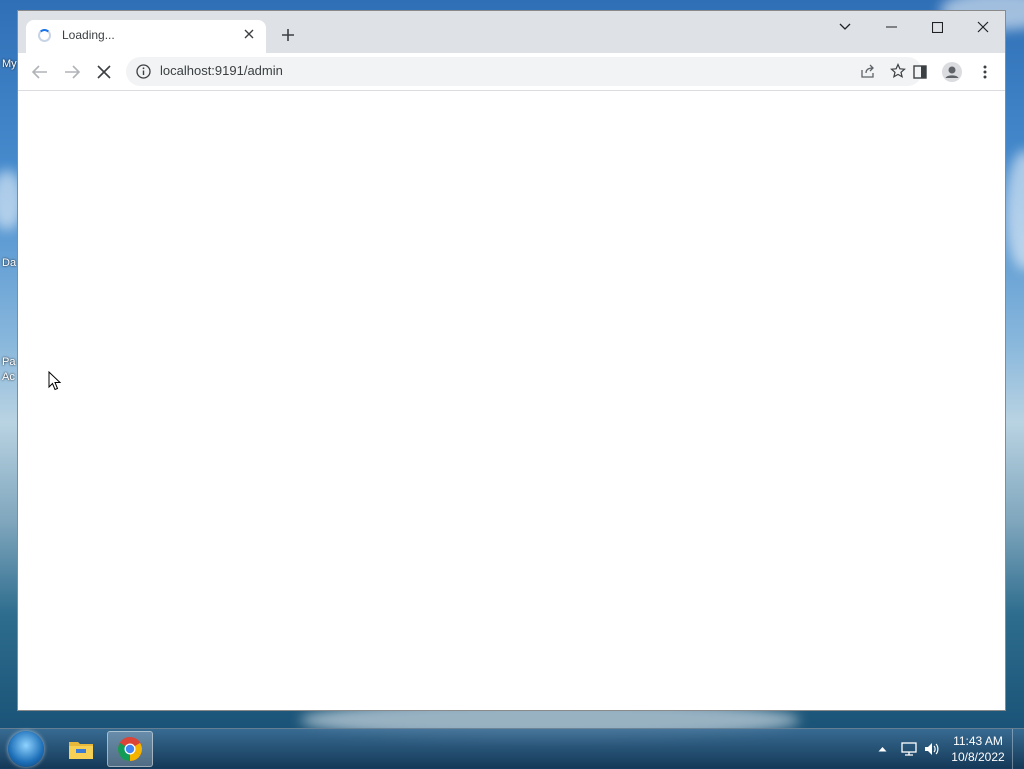 The height and width of the screenshot is (769, 1024). I want to click on side-panel-icon, so click(920, 72).